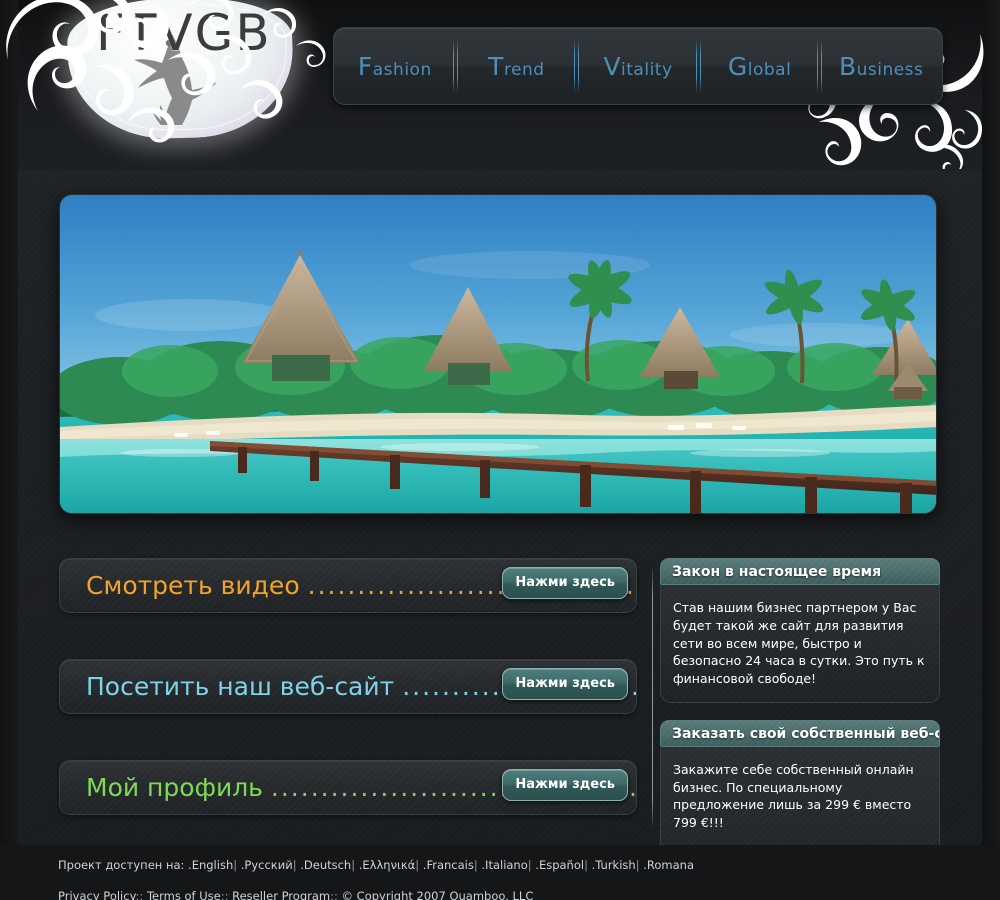  I want to click on click-here-button-website: Нажми здесь, so click(565, 684).